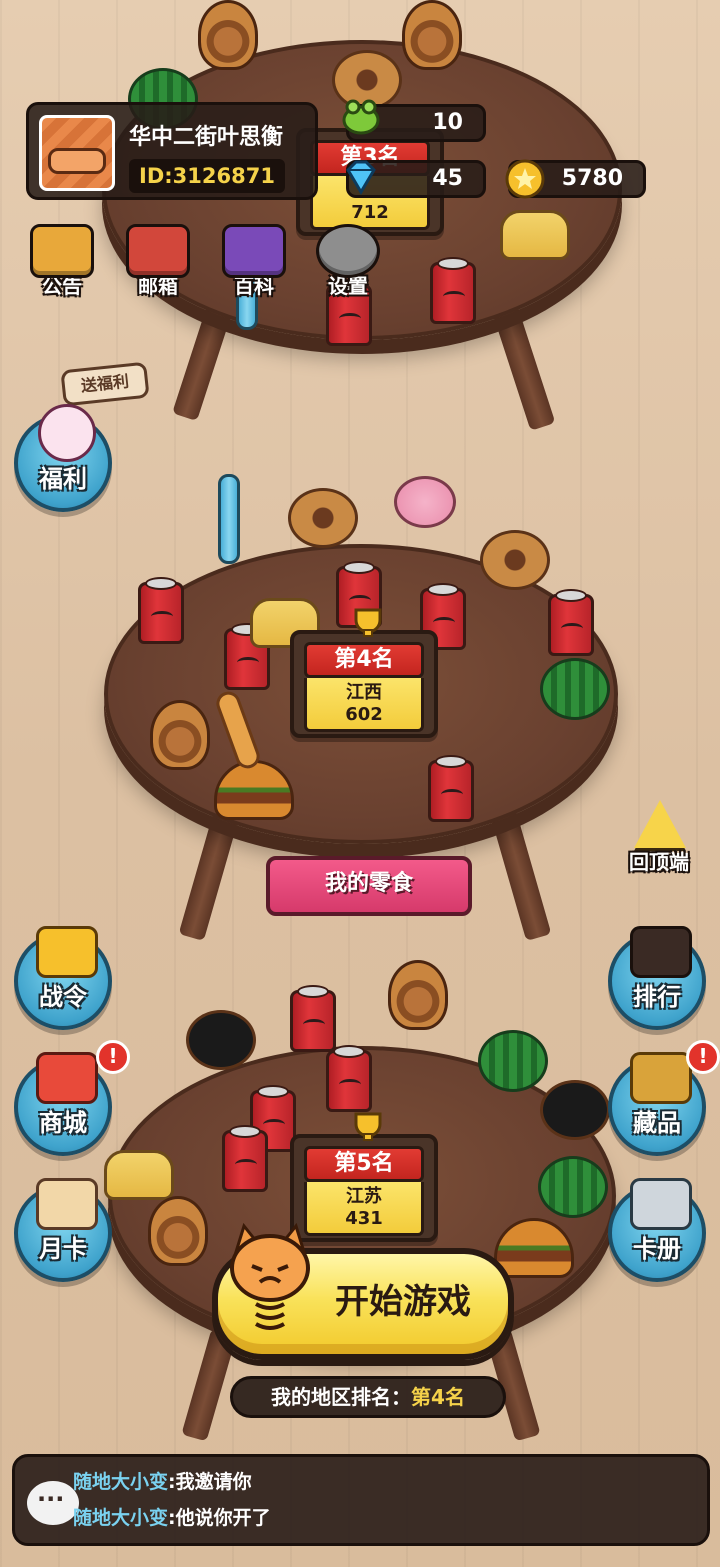 This screenshot has width=720, height=1567. I want to click on cat-mascot-icon, so click(270, 1276).